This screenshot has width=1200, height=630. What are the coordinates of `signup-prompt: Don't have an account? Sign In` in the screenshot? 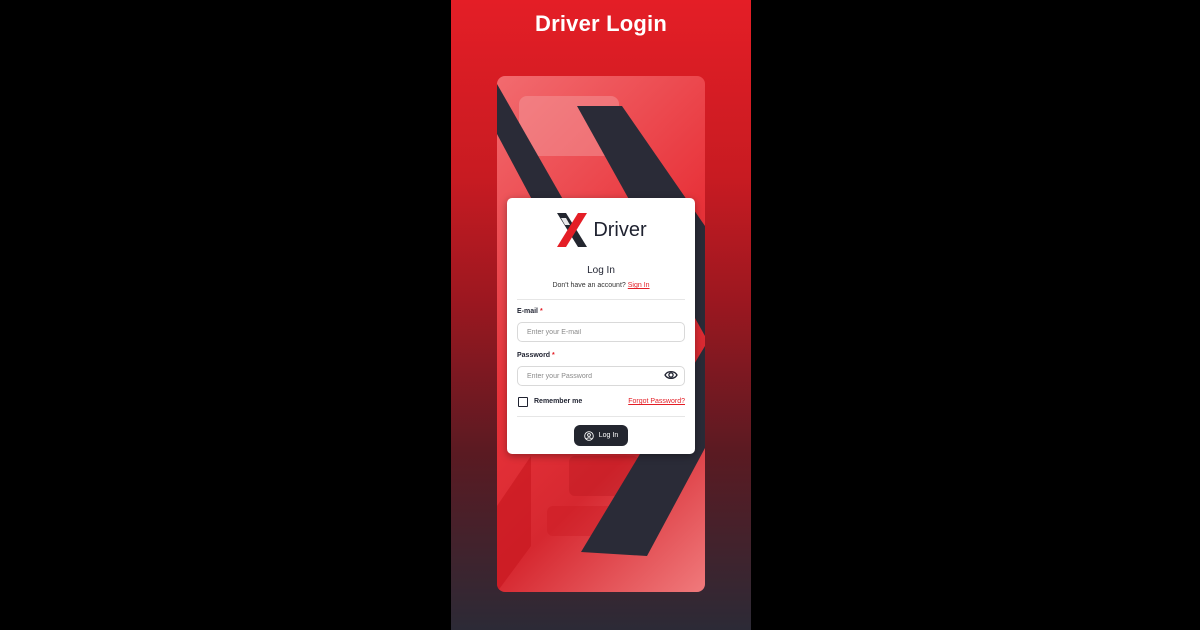 It's located at (601, 285).